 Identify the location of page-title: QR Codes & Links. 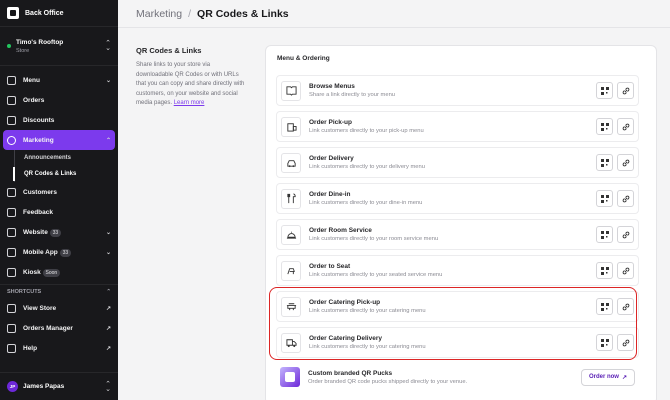
(243, 13).